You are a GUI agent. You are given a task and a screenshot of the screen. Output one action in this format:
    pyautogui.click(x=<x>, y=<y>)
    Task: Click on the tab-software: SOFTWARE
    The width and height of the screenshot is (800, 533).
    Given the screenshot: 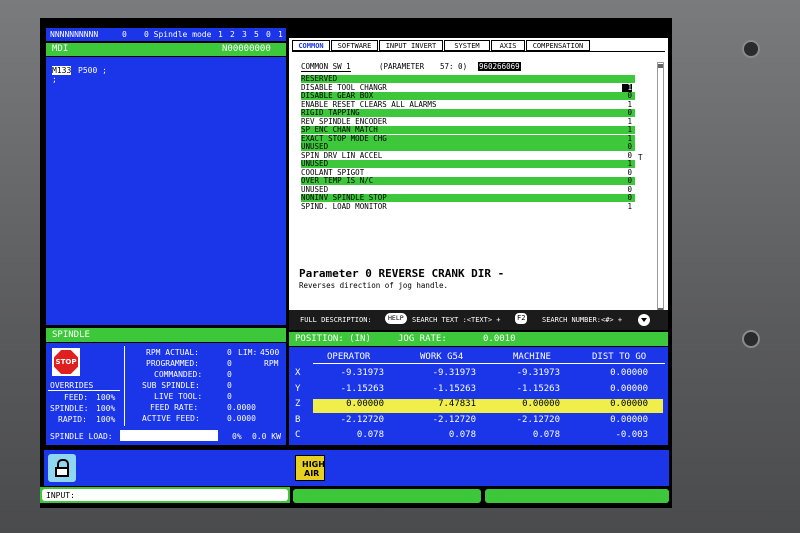 What is the action you would take?
    pyautogui.click(x=354, y=45)
    